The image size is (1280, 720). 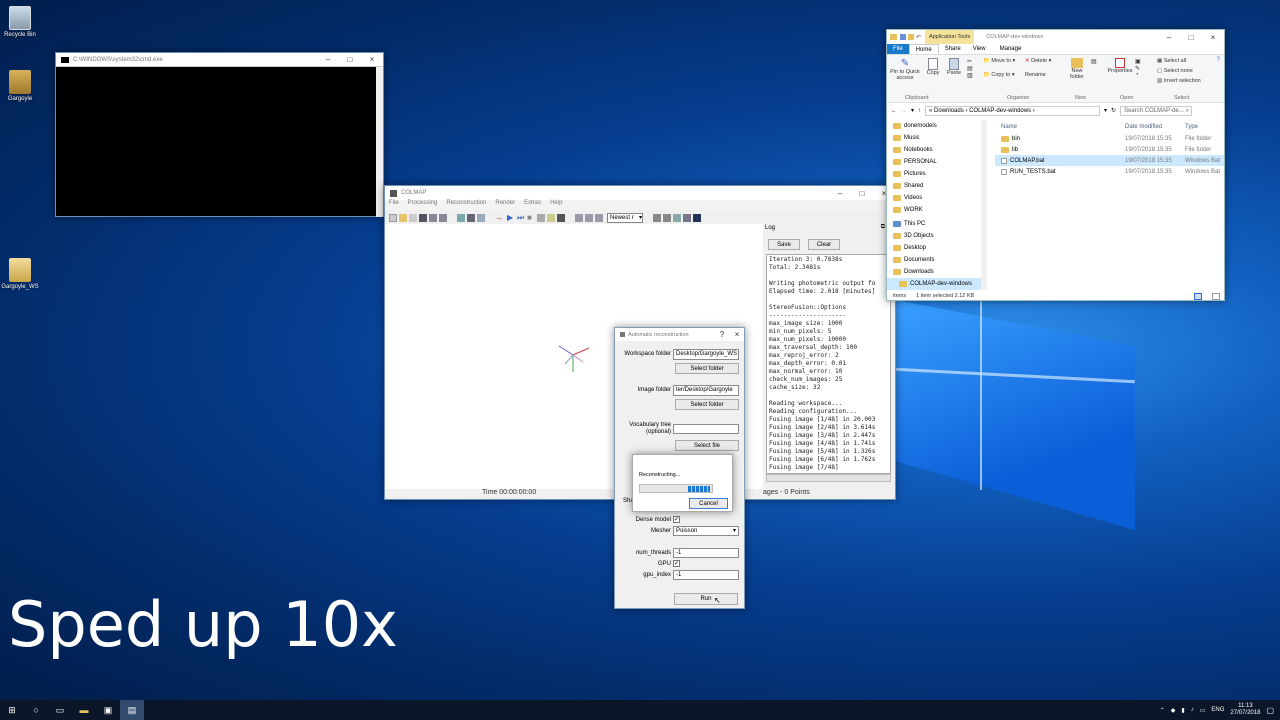 I want to click on scrollbar, so click(x=379, y=142).